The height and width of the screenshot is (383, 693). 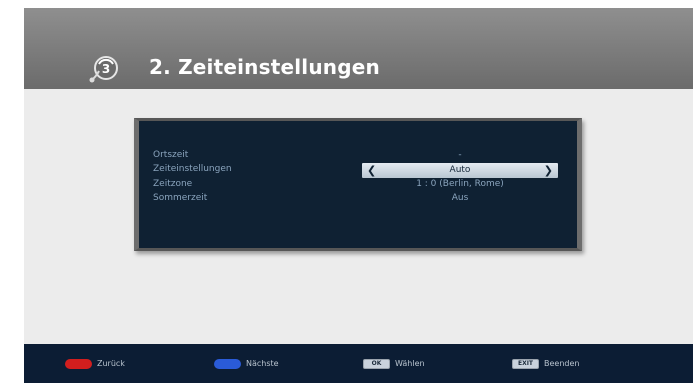 What do you see at coordinates (173, 184) in the screenshot?
I see `setting-label: Zeitzone` at bounding box center [173, 184].